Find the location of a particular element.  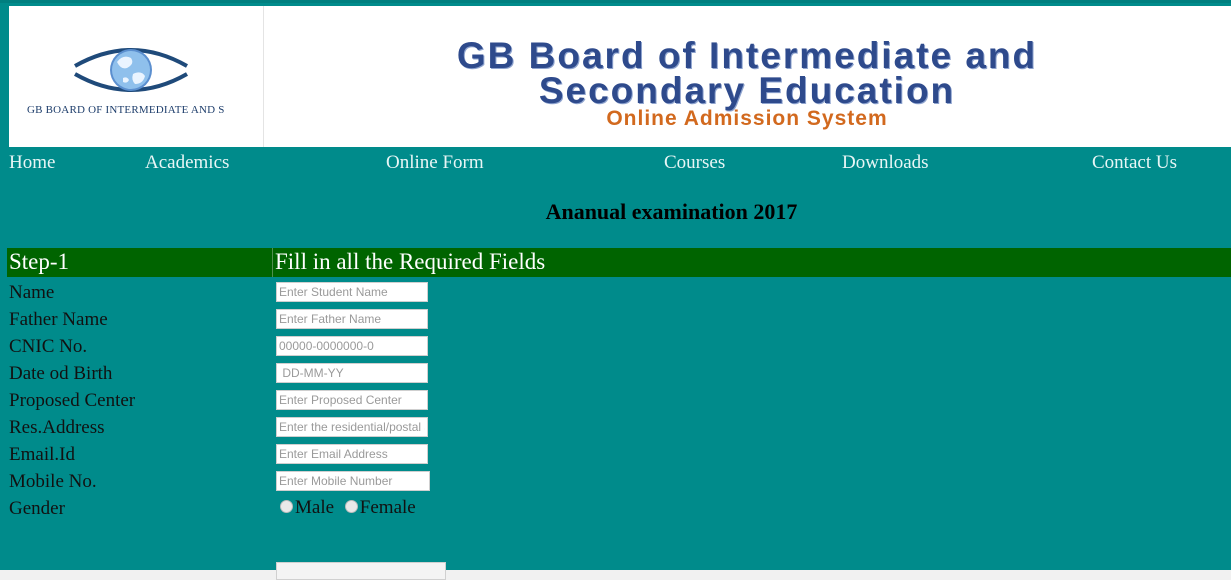

gender-options: Male Female is located at coordinates (351, 508).